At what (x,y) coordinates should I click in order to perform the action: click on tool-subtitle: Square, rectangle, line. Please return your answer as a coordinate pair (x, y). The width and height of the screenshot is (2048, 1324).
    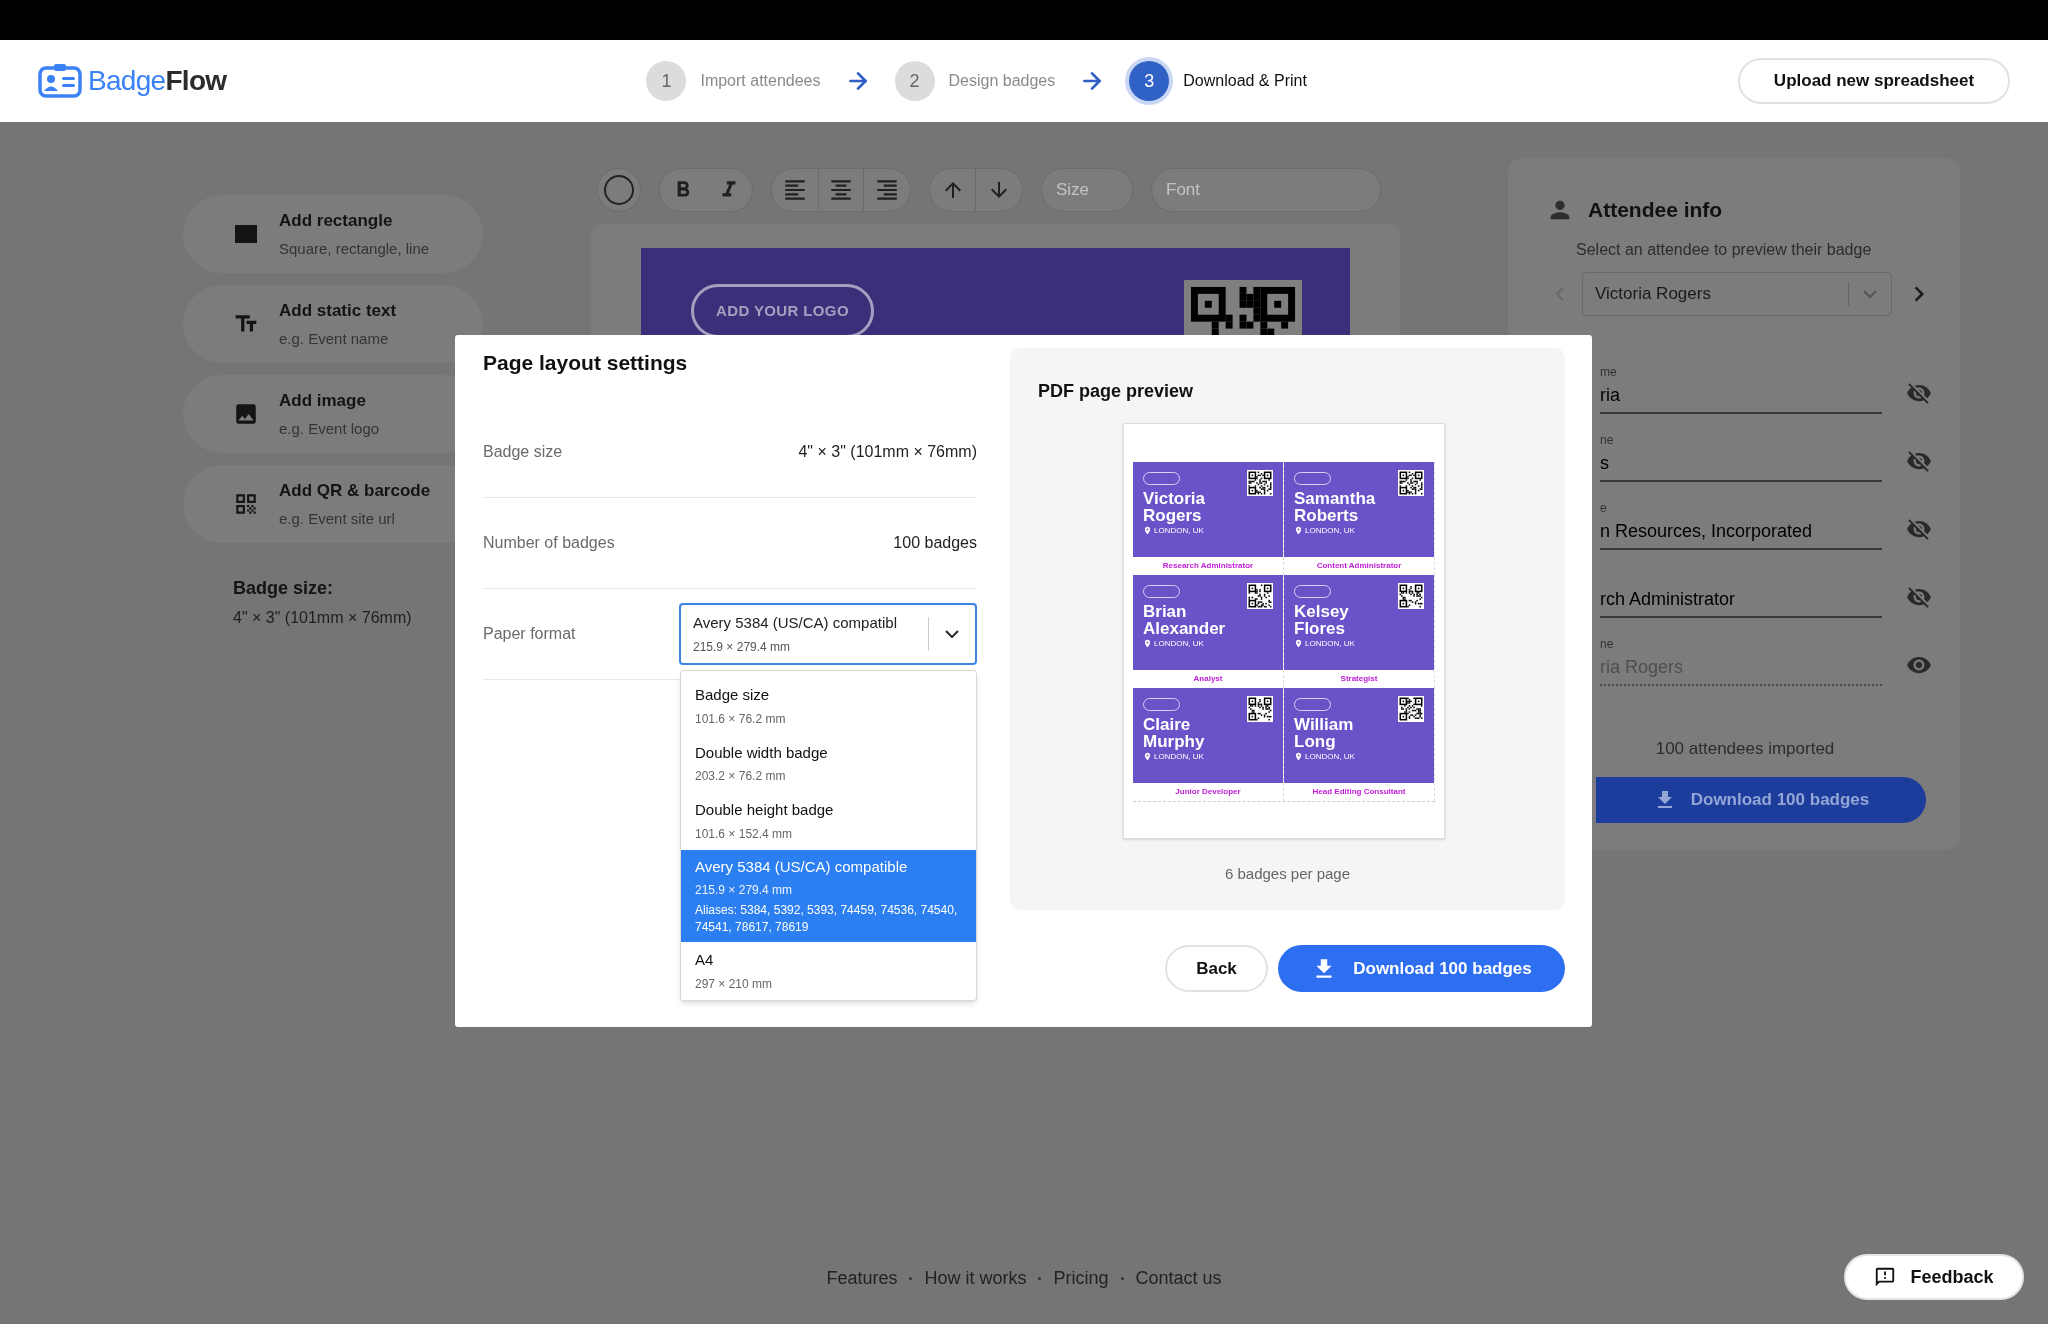
    Looking at the image, I should click on (354, 248).